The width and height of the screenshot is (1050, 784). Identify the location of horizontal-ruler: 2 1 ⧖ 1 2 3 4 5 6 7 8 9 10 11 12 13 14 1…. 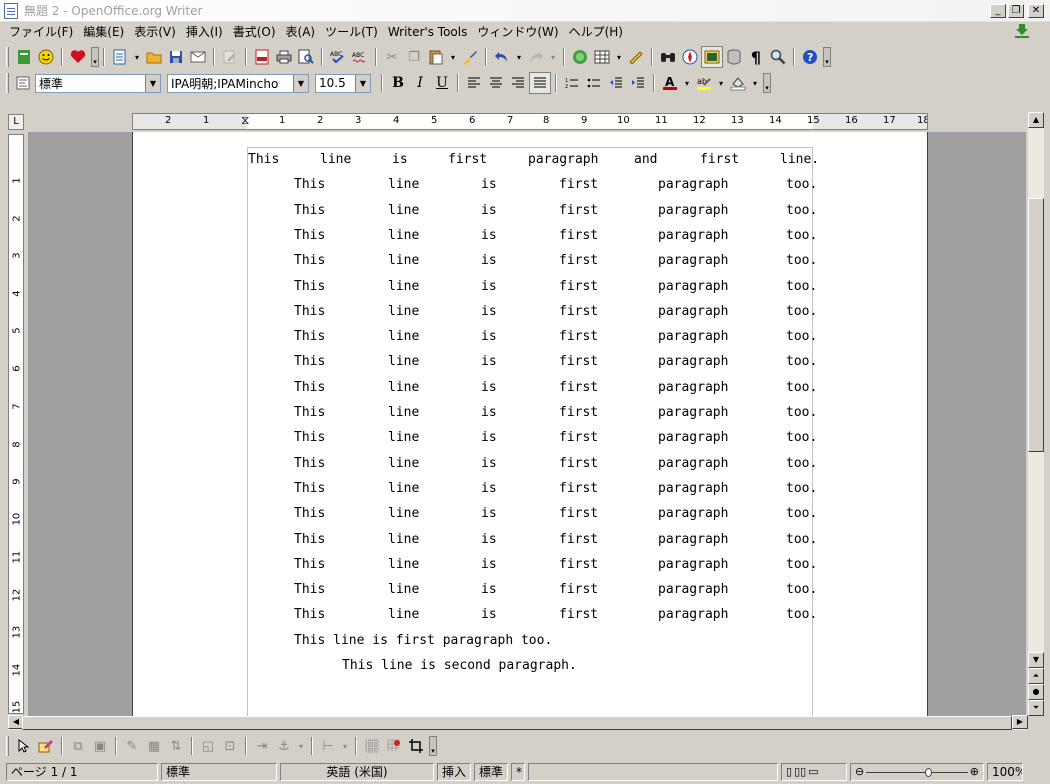
(530, 121).